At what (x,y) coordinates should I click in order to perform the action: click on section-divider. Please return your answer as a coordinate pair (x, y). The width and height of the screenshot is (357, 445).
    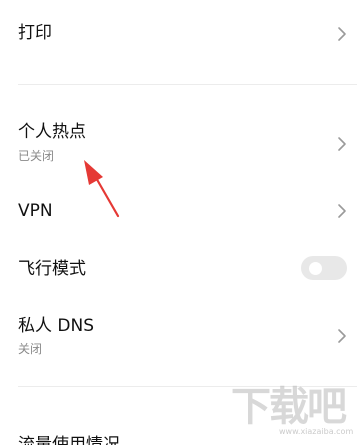
    Looking at the image, I should click on (187, 84).